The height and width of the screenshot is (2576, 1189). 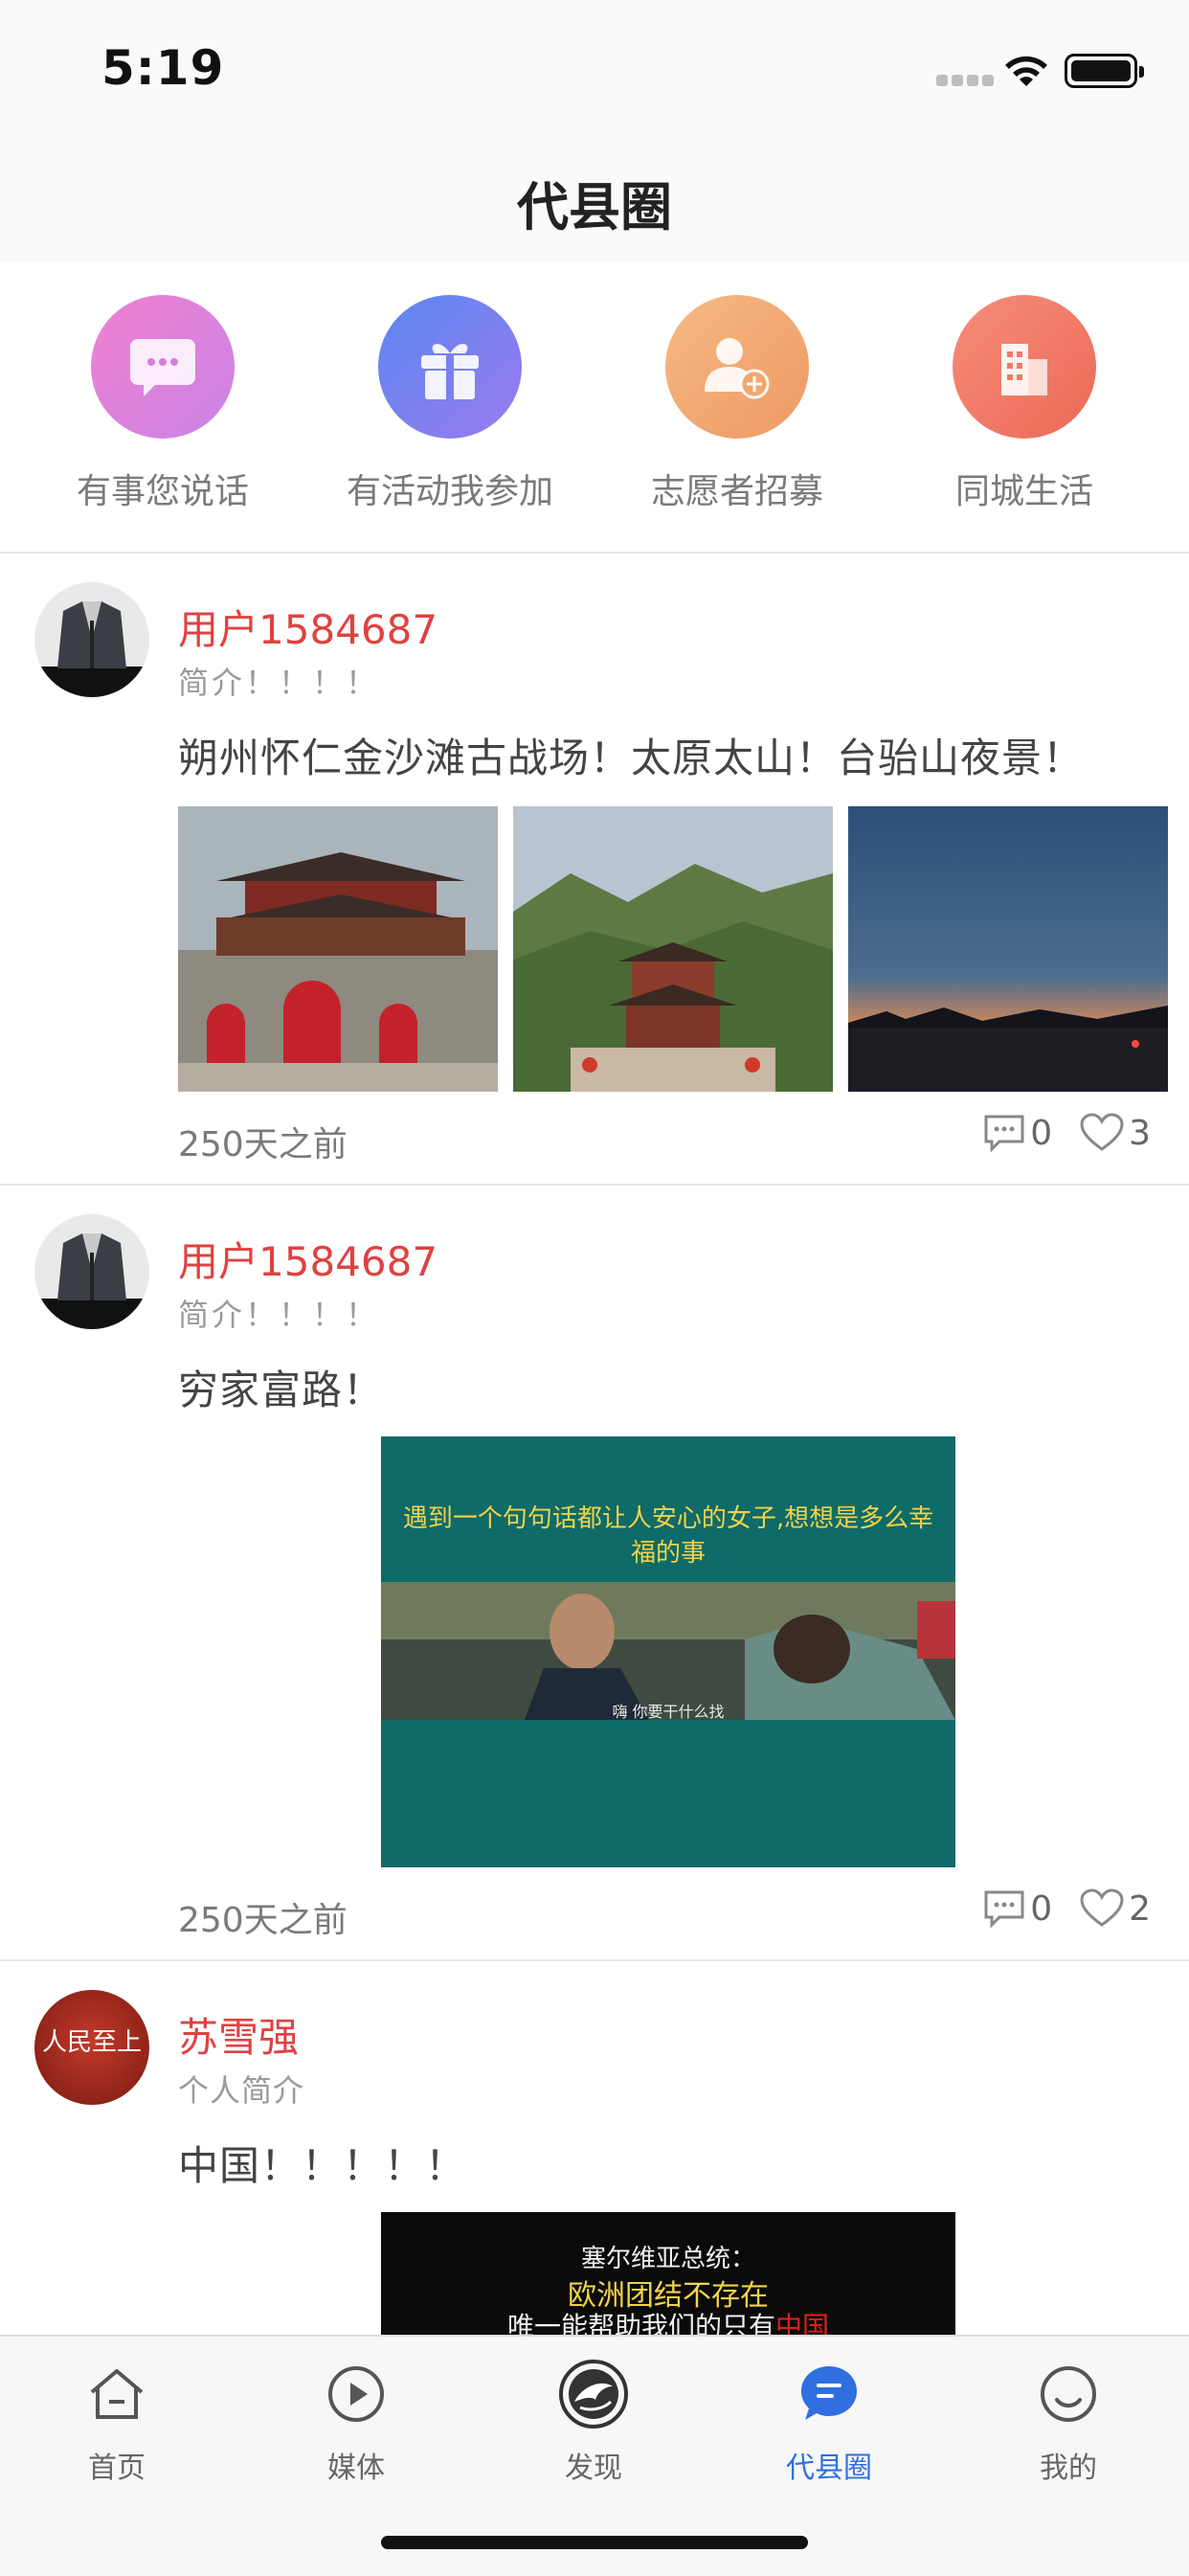 I want to click on category-item-volunteer: 志愿者招募, so click(x=737, y=404).